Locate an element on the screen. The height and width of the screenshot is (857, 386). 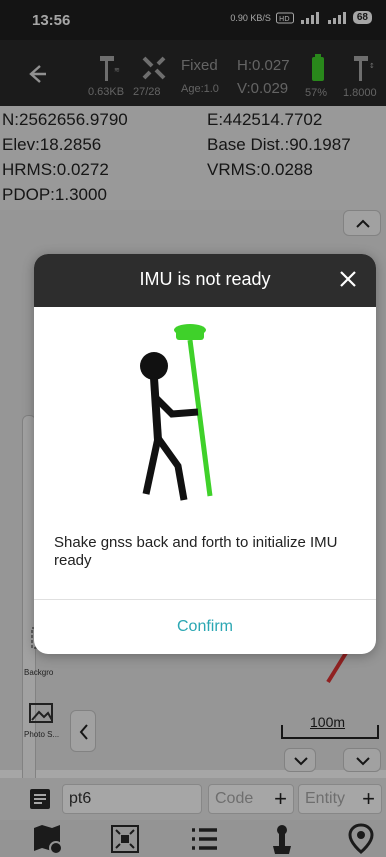
shake-gnss-illustration is located at coordinates (176, 412).